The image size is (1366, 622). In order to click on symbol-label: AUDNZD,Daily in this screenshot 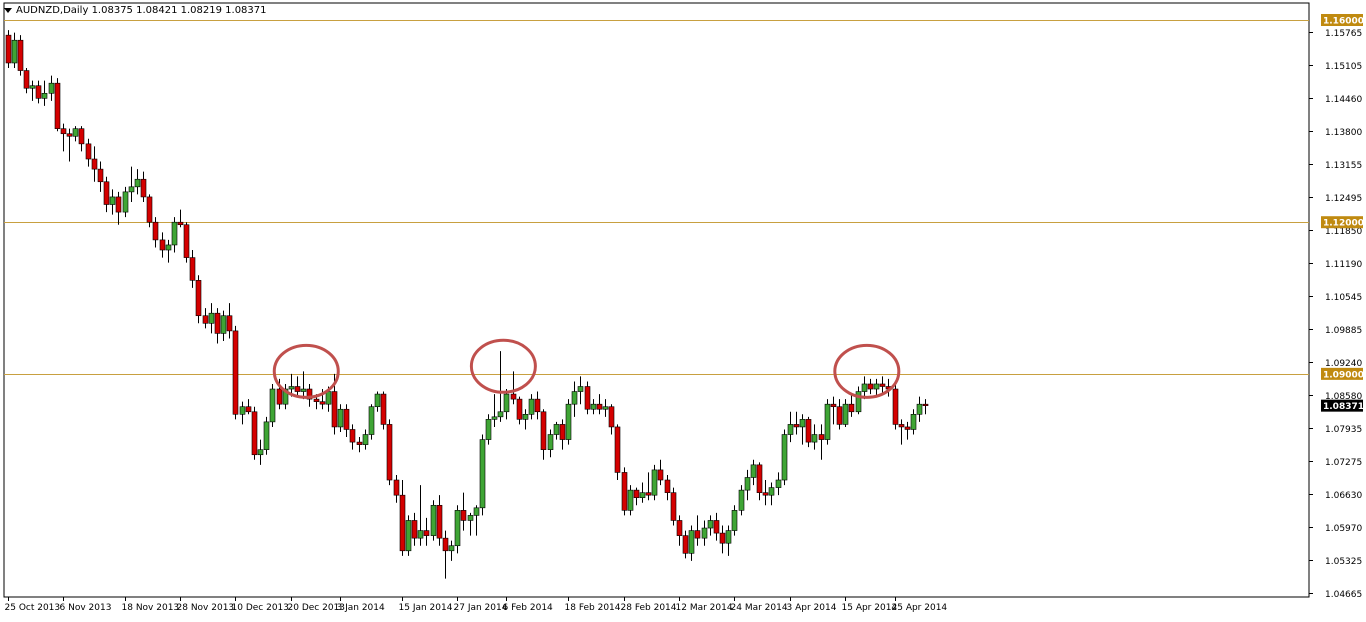, I will do `click(52, 10)`.